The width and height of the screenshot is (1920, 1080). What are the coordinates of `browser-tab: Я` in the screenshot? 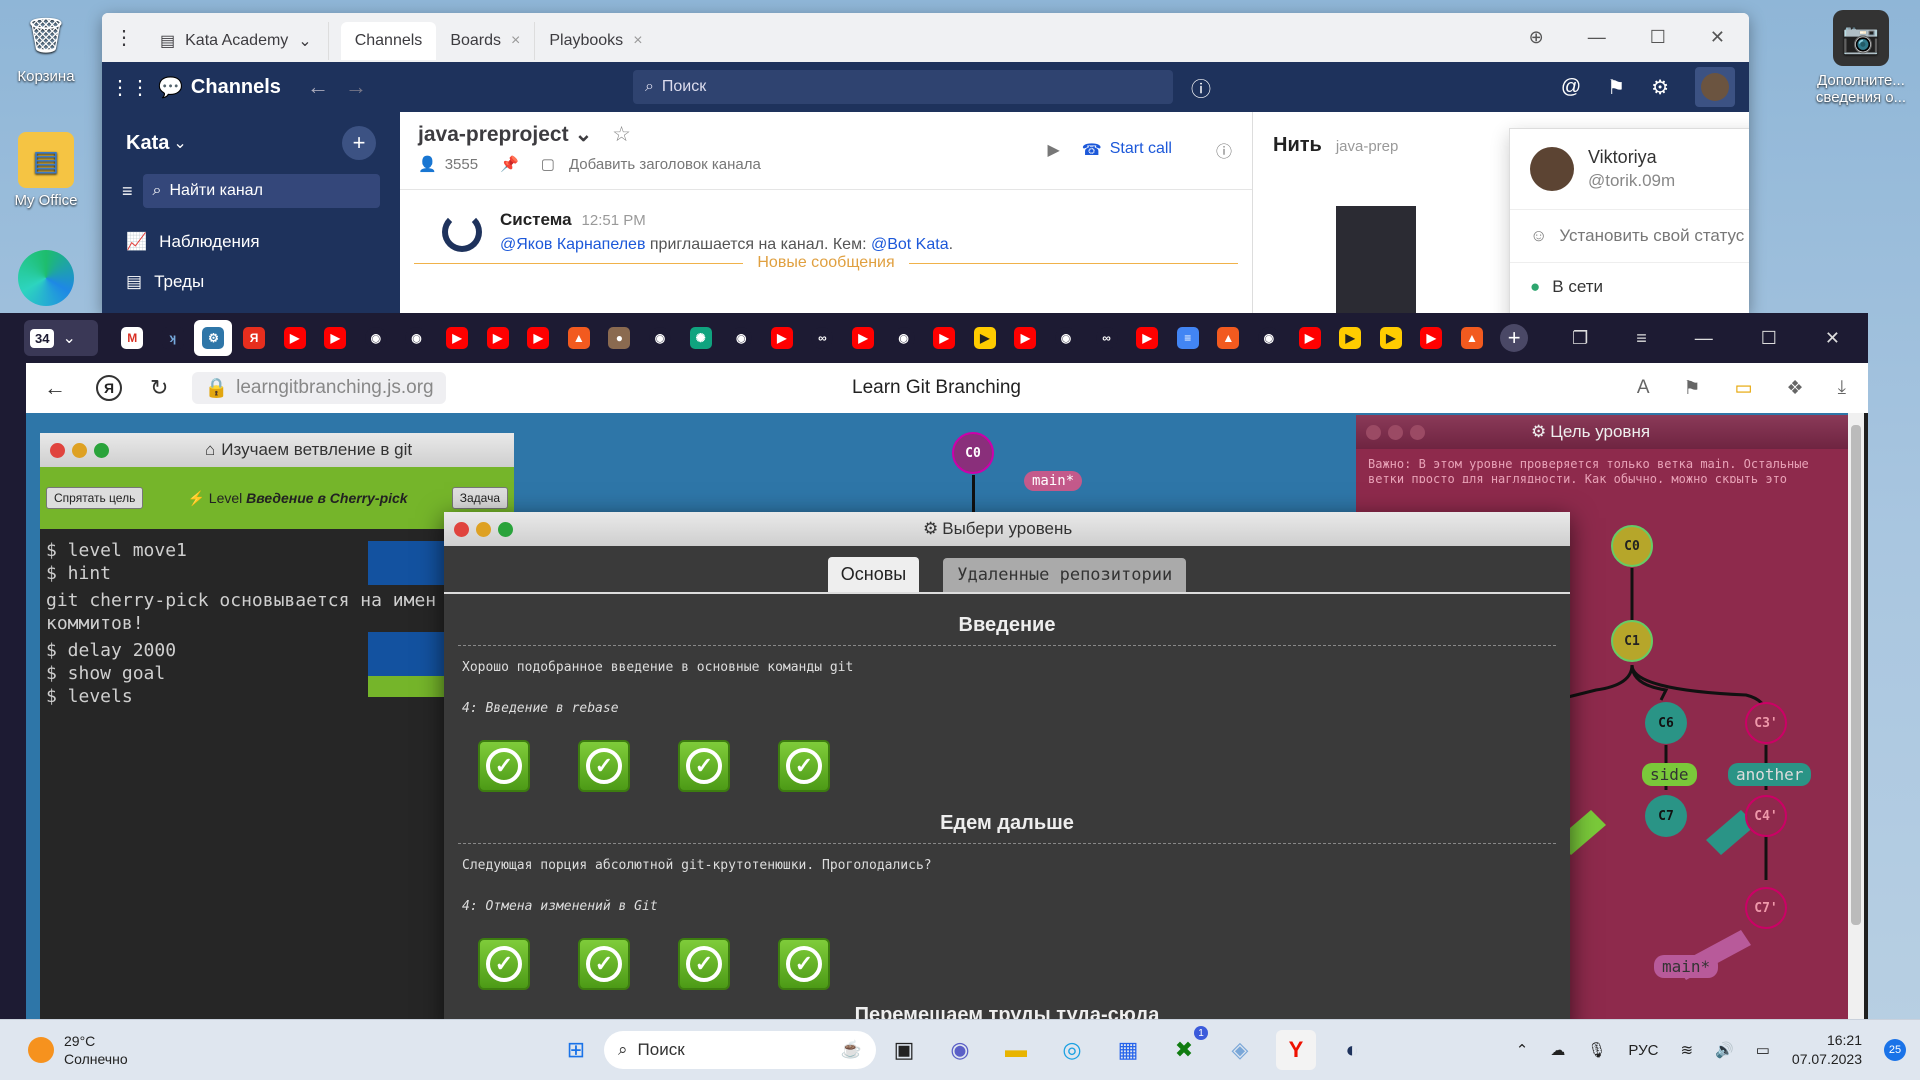 It's located at (254, 338).